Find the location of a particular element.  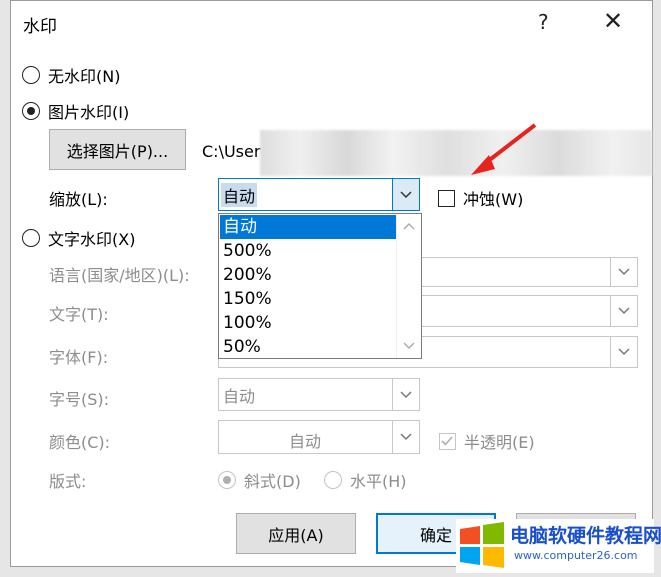

help-icon: ? is located at coordinates (543, 22).